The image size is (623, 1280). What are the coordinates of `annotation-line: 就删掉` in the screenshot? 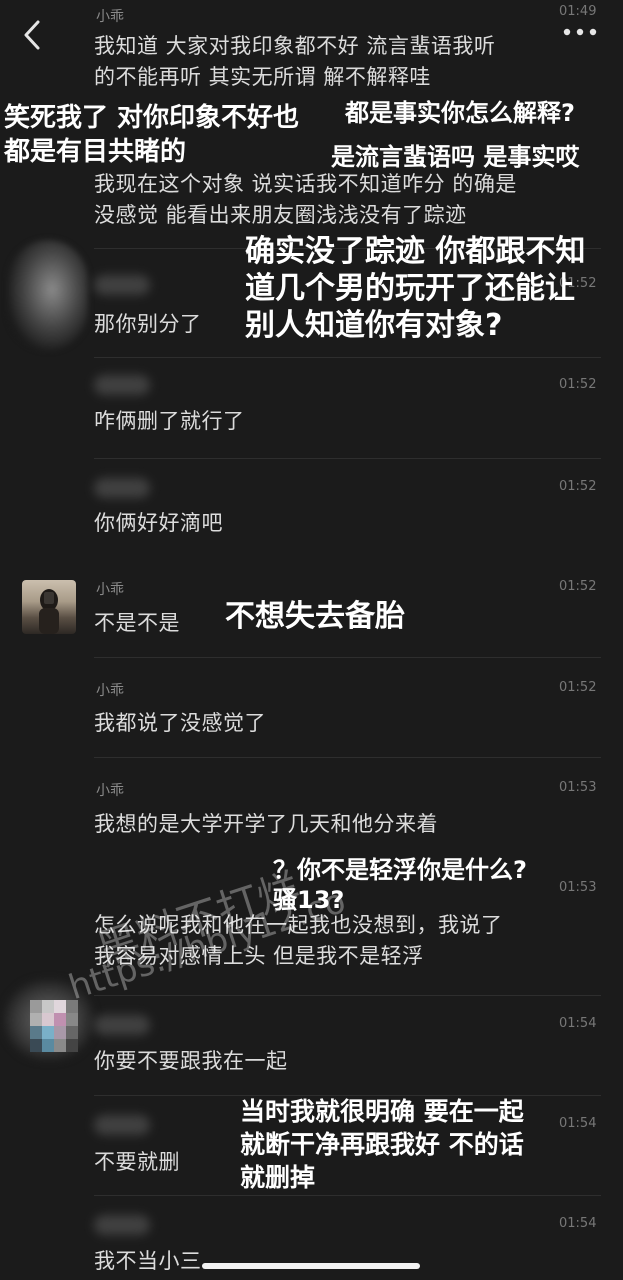 It's located at (278, 1177).